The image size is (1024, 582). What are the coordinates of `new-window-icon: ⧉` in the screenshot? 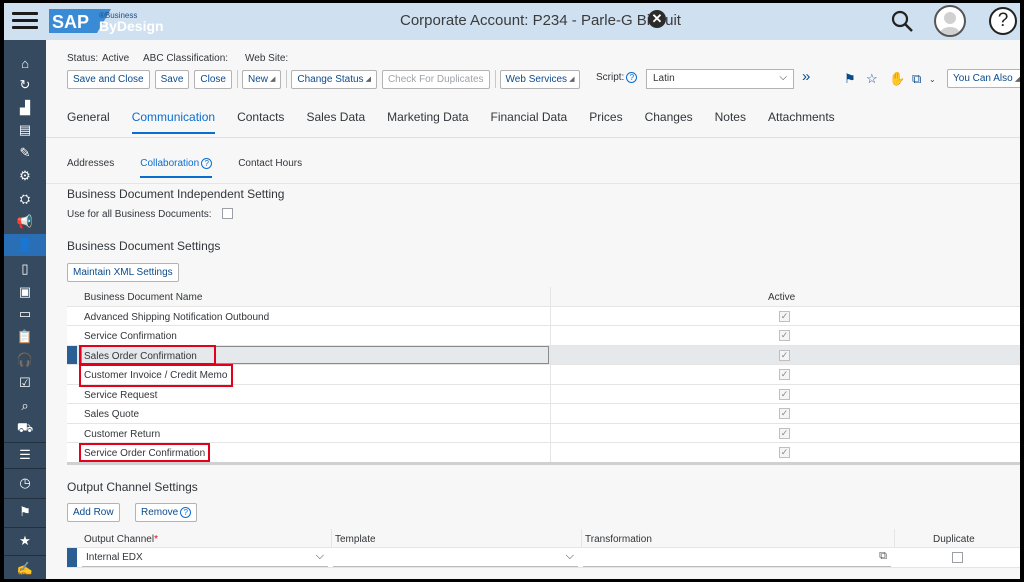 It's located at (916, 79).